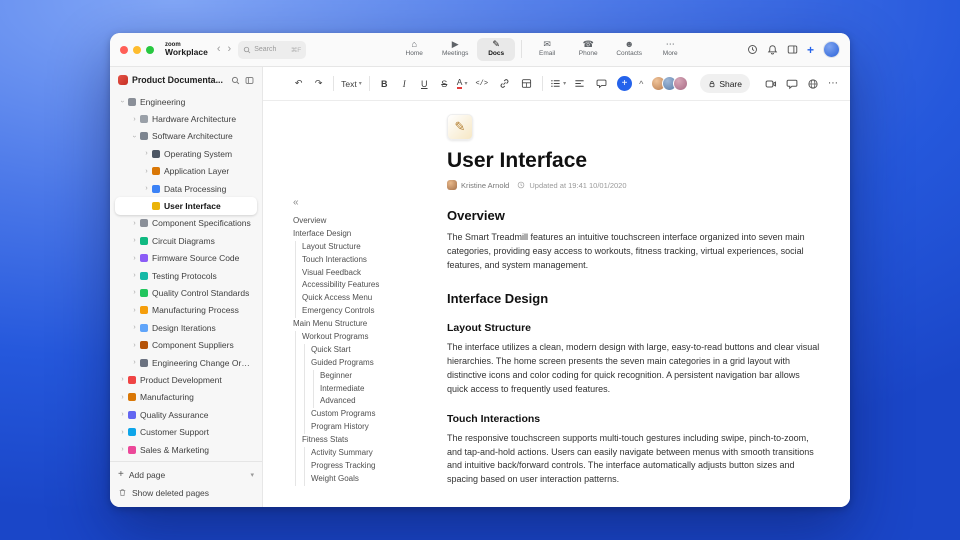 The image size is (960, 540). Describe the element at coordinates (372, 427) in the screenshot. I see `outline-item-program-history: Program History` at that location.